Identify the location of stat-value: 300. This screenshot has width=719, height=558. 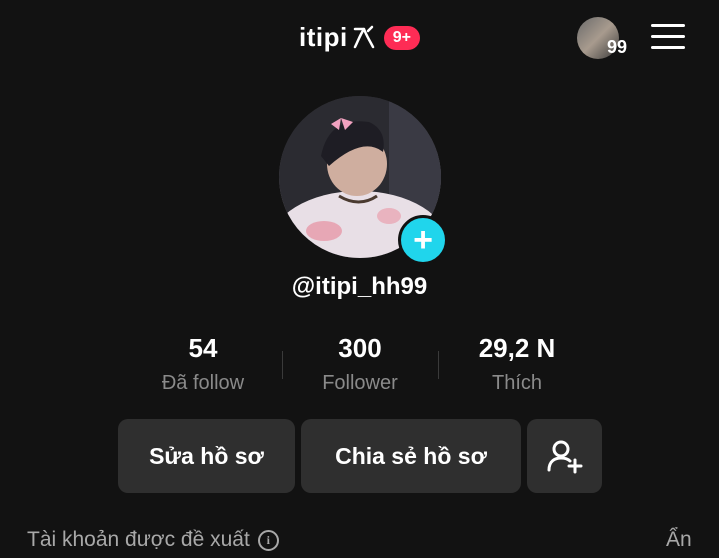
(360, 348).